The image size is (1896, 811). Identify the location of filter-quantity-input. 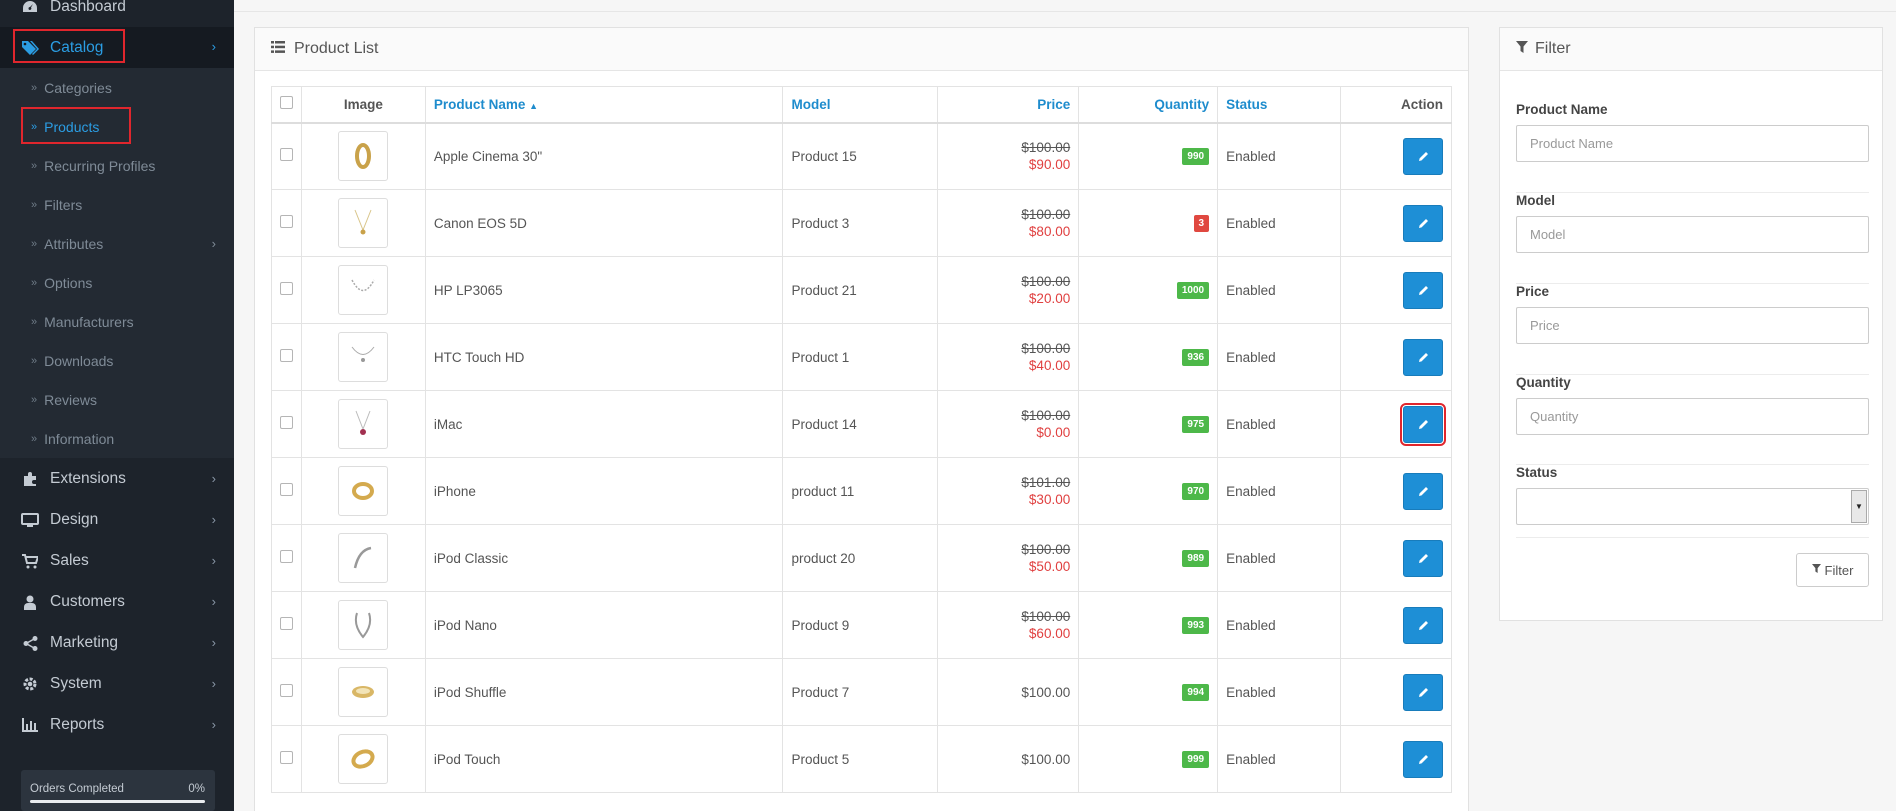
(1692, 416).